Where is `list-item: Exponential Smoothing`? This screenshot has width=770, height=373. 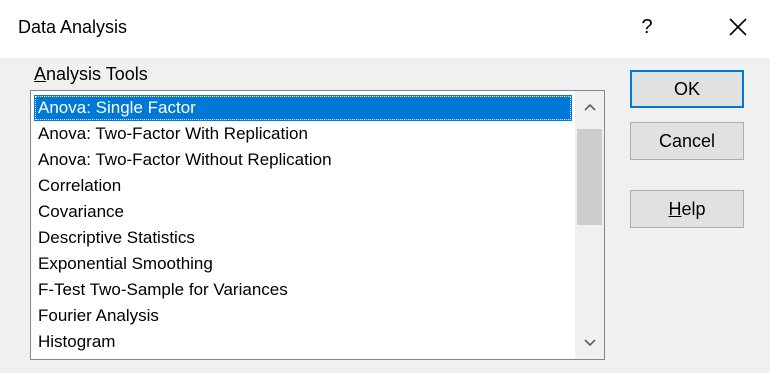
list-item: Exponential Smoothing is located at coordinates (303, 264).